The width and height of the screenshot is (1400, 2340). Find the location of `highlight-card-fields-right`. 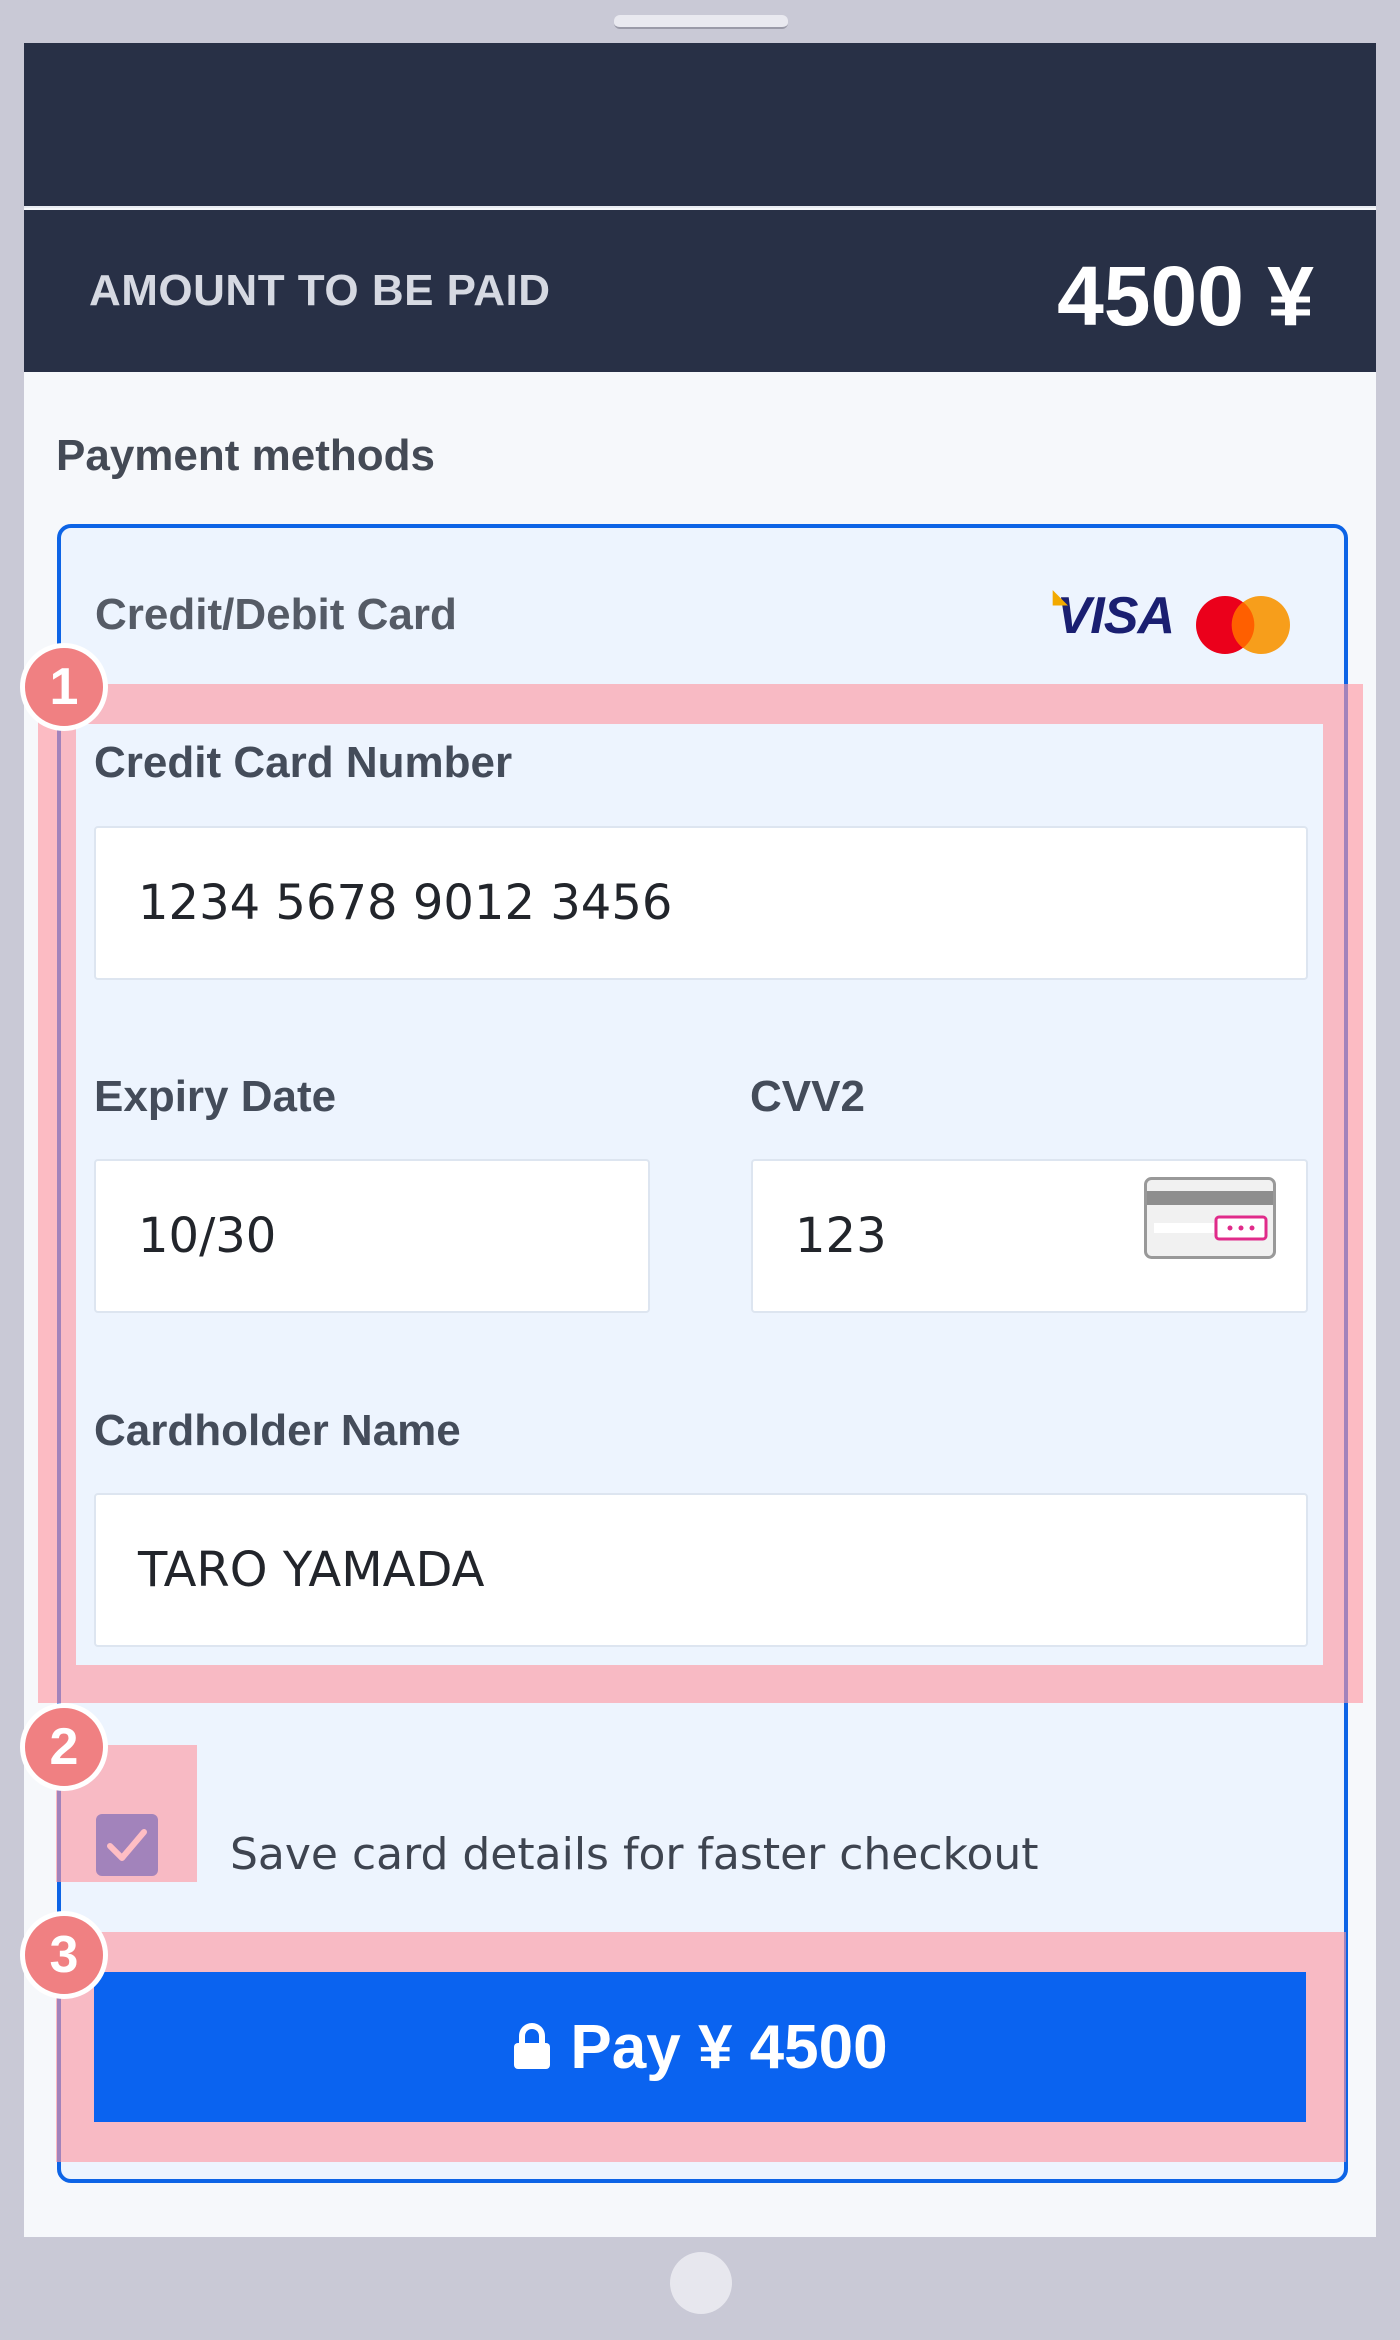

highlight-card-fields-right is located at coordinates (1343, 1194).